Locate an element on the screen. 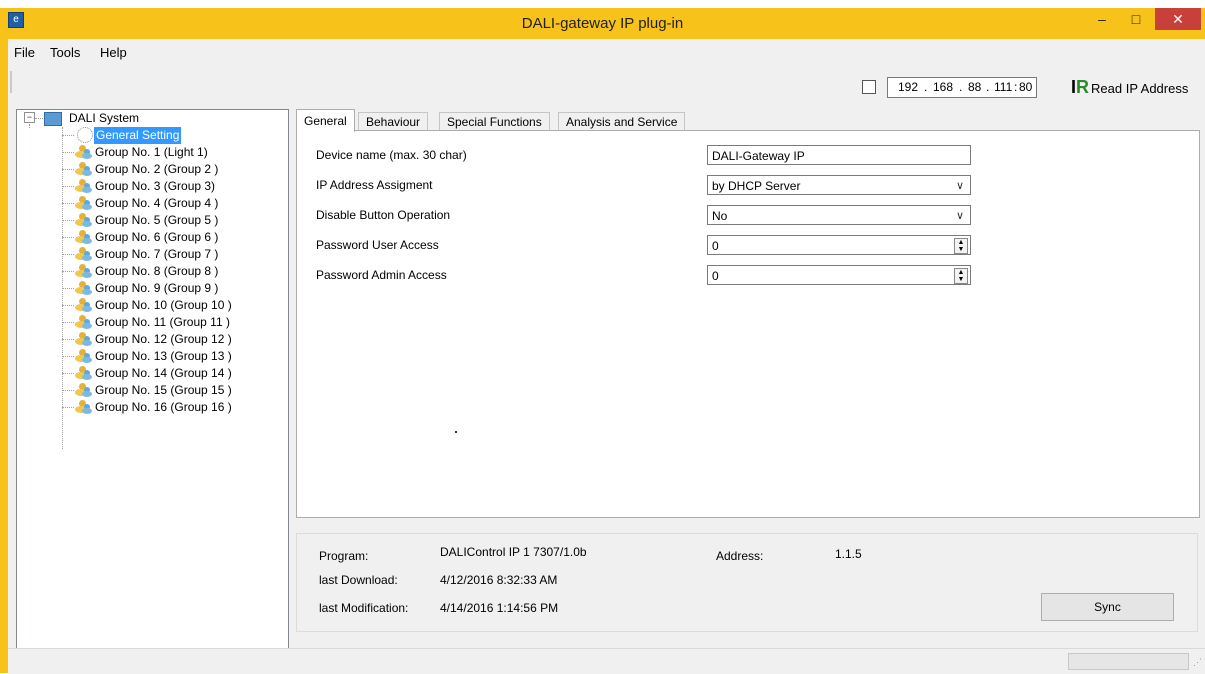 The height and width of the screenshot is (674, 1205). close-button: ✕ is located at coordinates (1178, 19).